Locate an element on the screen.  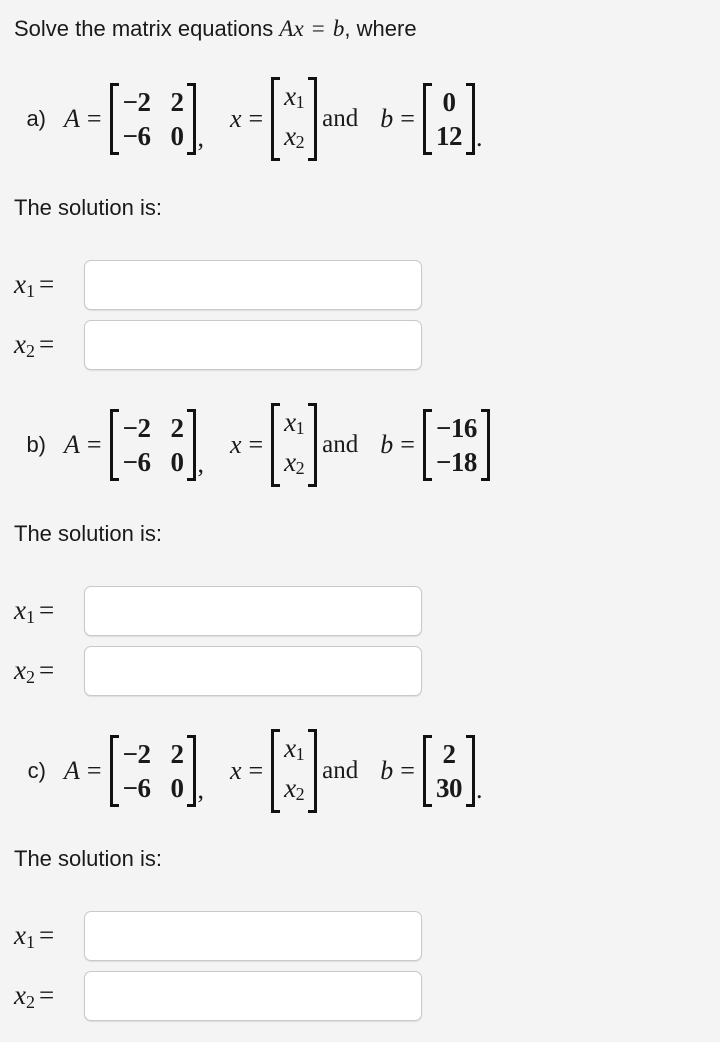
period-a: . is located at coordinates (479, 137).